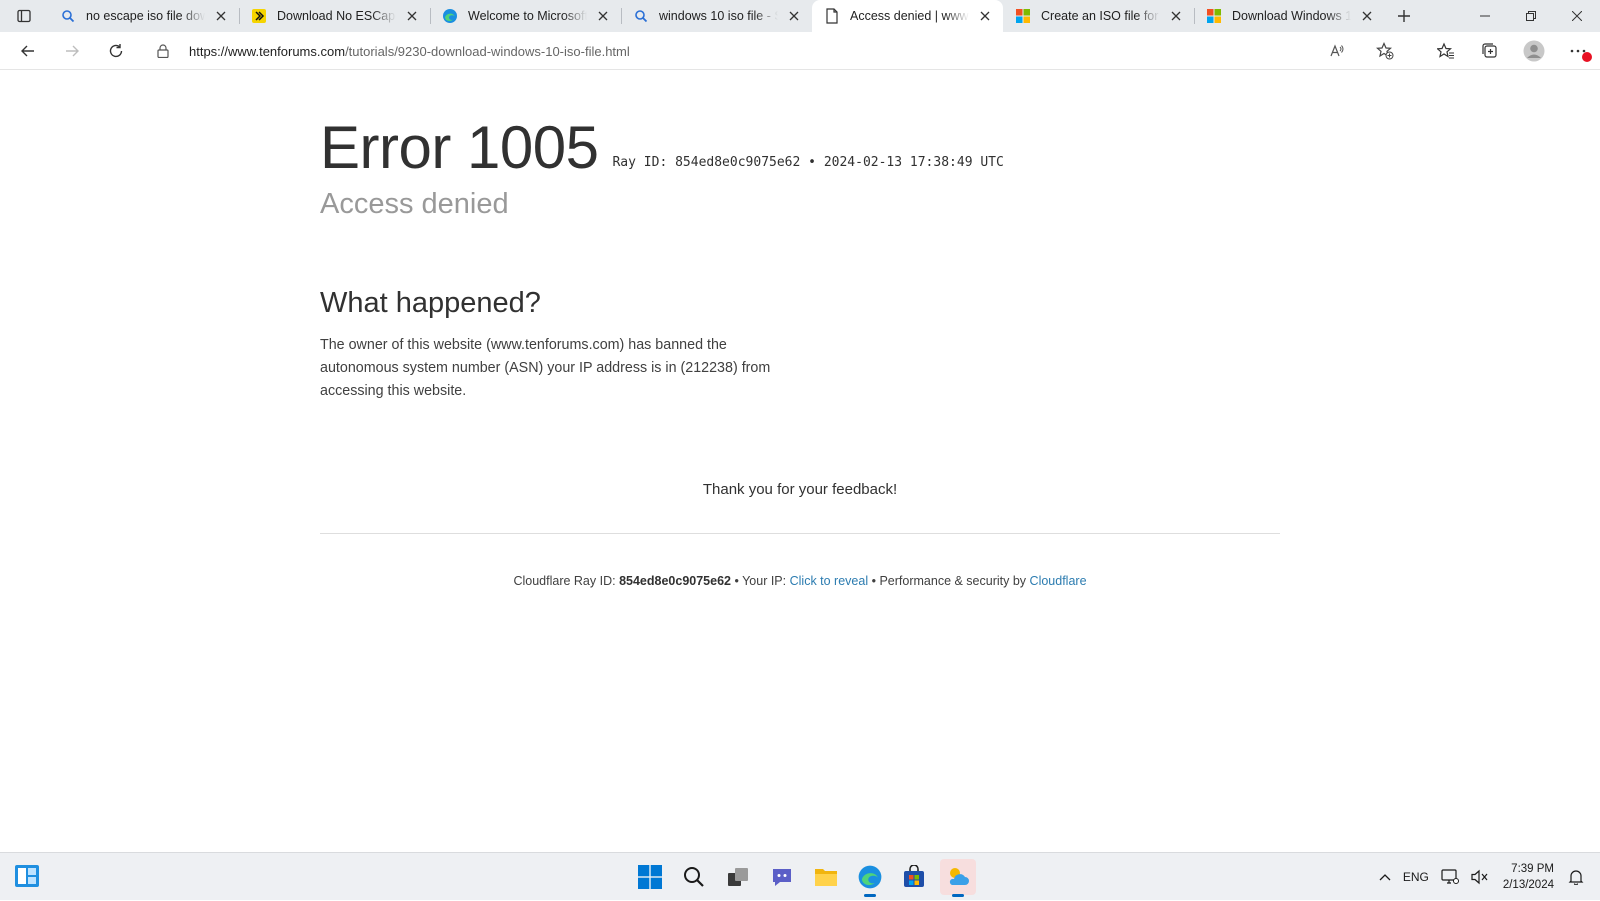 The height and width of the screenshot is (901, 1600). I want to click on what-happened-heading: What happened?, so click(430, 303).